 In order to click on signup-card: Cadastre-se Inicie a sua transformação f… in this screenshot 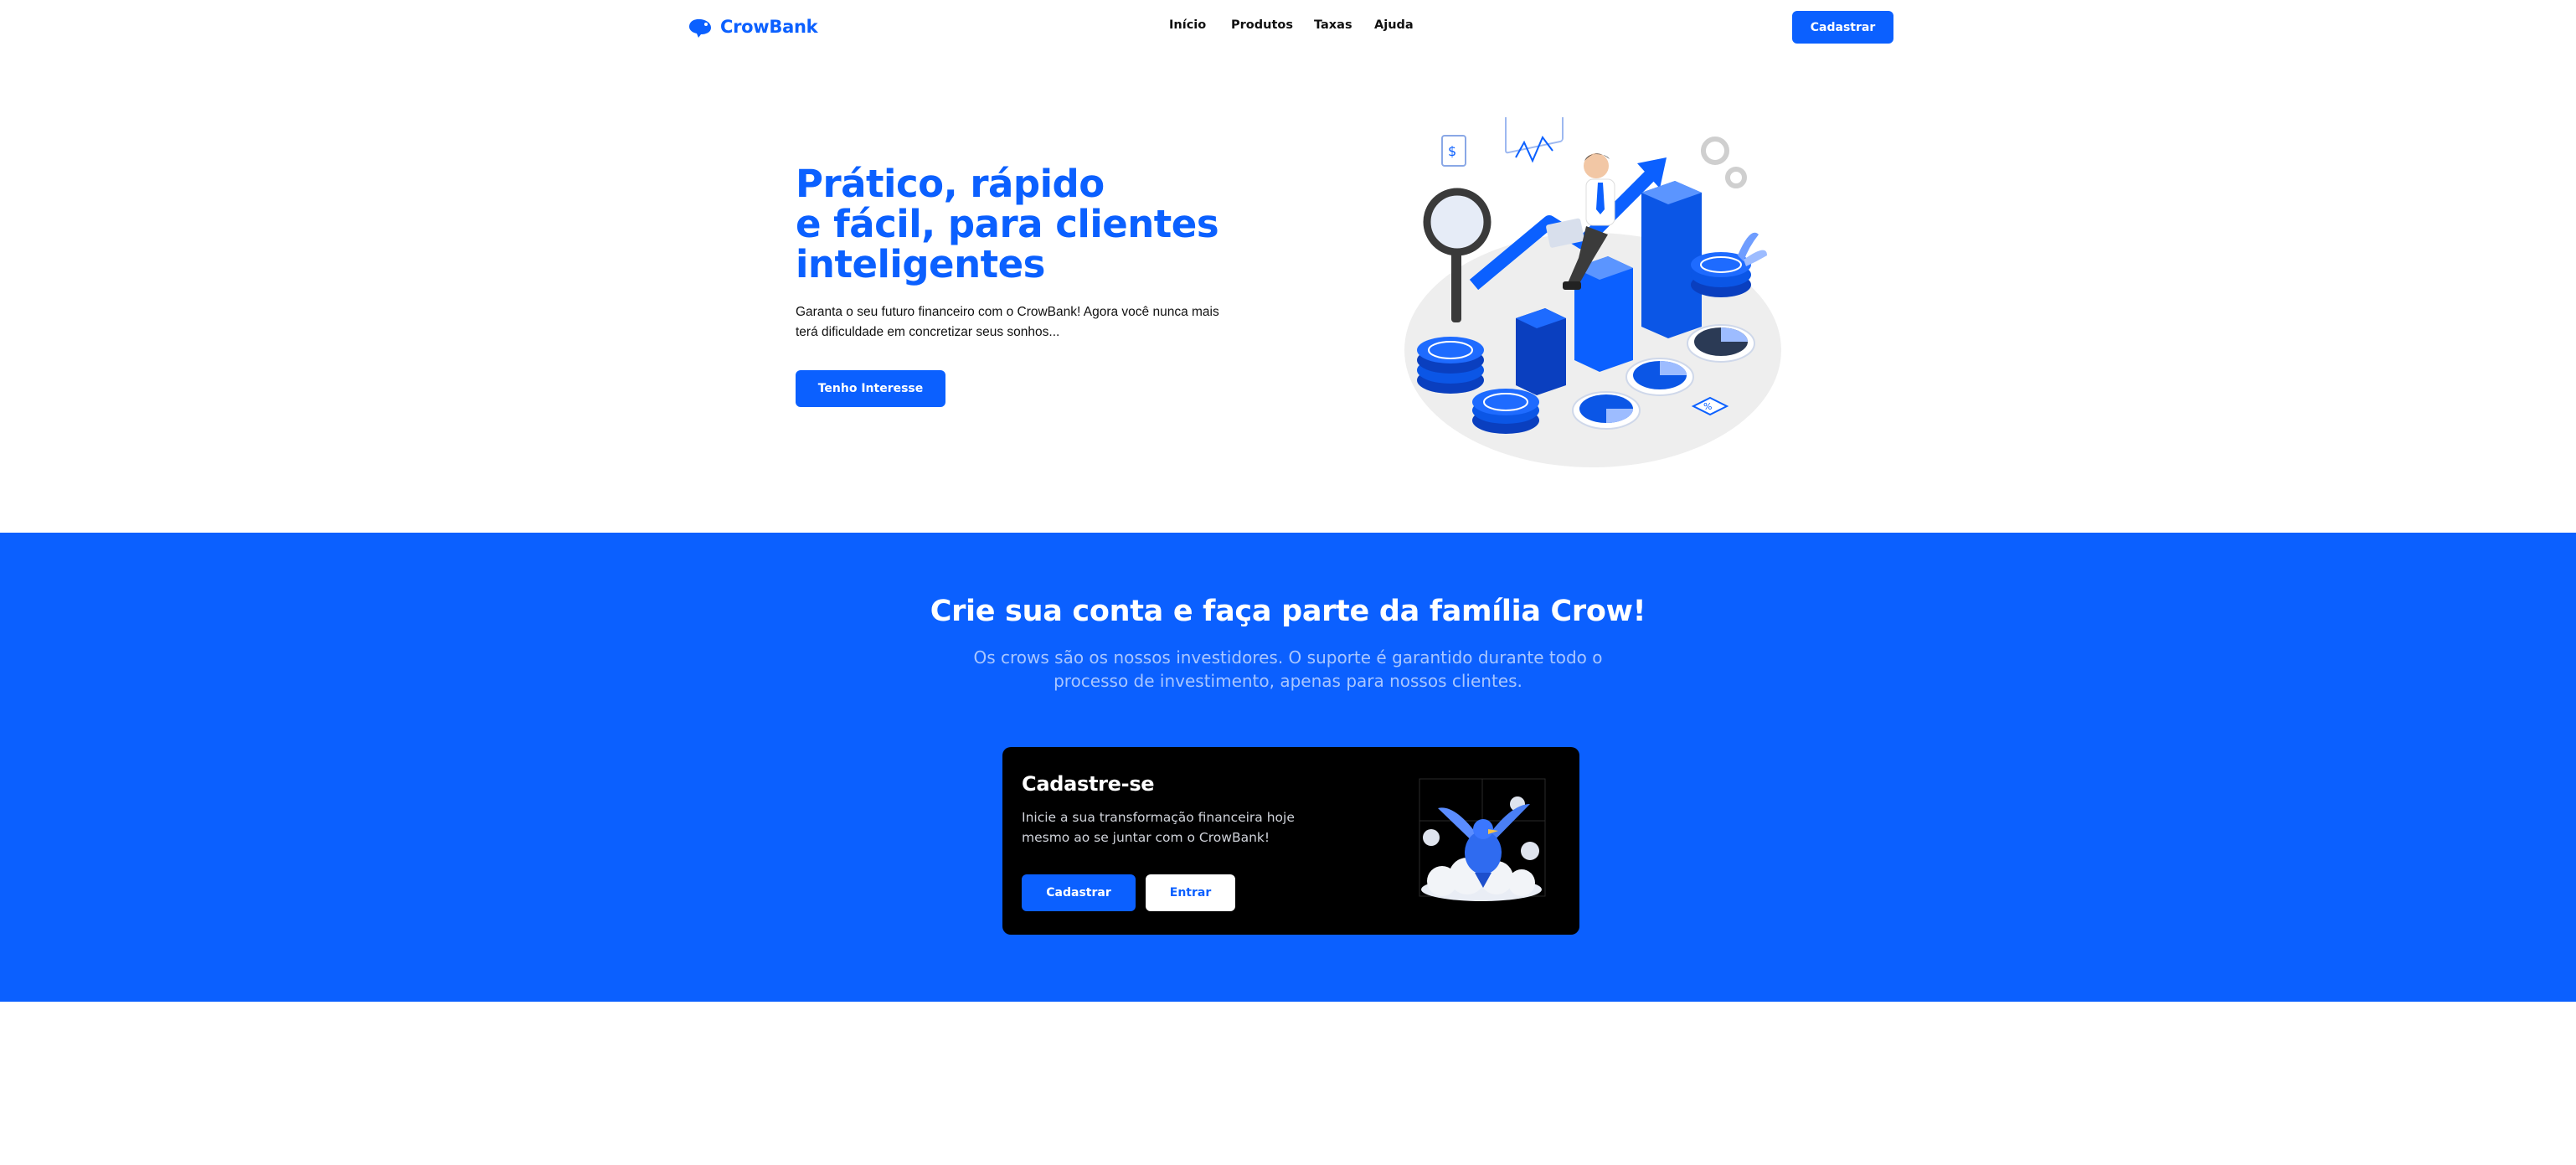, I will do `click(1290, 841)`.